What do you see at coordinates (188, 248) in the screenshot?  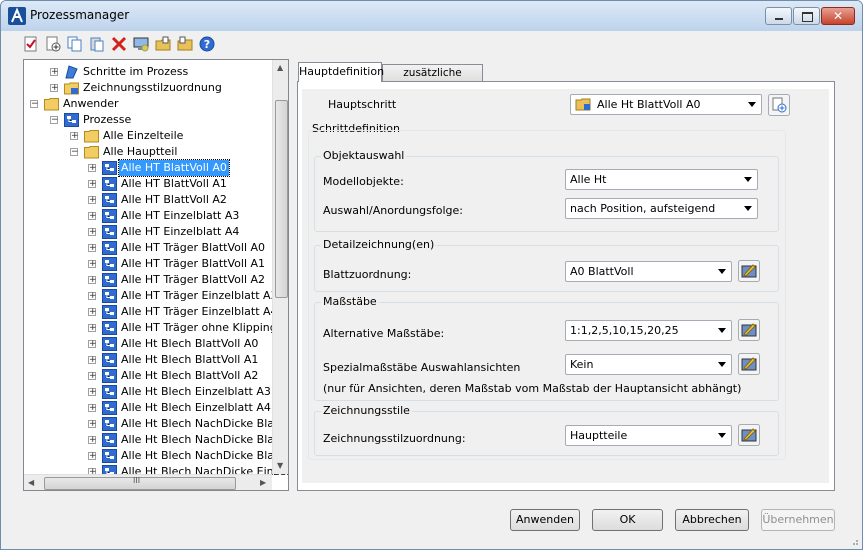 I see `tree-item: + Alle HT Träger BlattVoll A0` at bounding box center [188, 248].